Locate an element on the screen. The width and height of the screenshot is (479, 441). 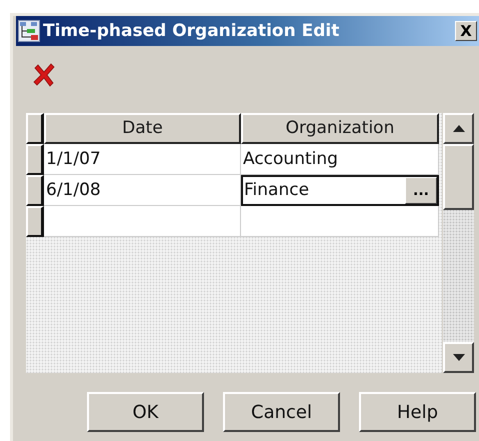
window-title: Time-phased Organization Edit is located at coordinates (191, 31).